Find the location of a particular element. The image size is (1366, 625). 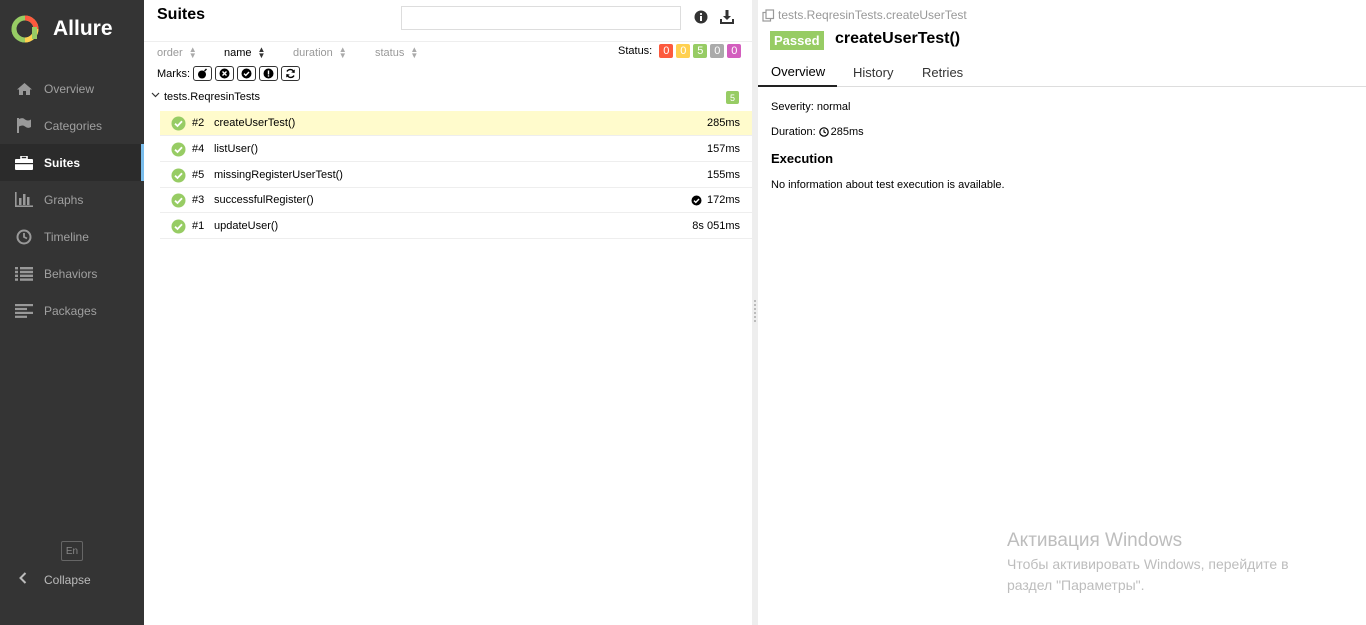

collapse-button: Collapse is located at coordinates (72, 580).